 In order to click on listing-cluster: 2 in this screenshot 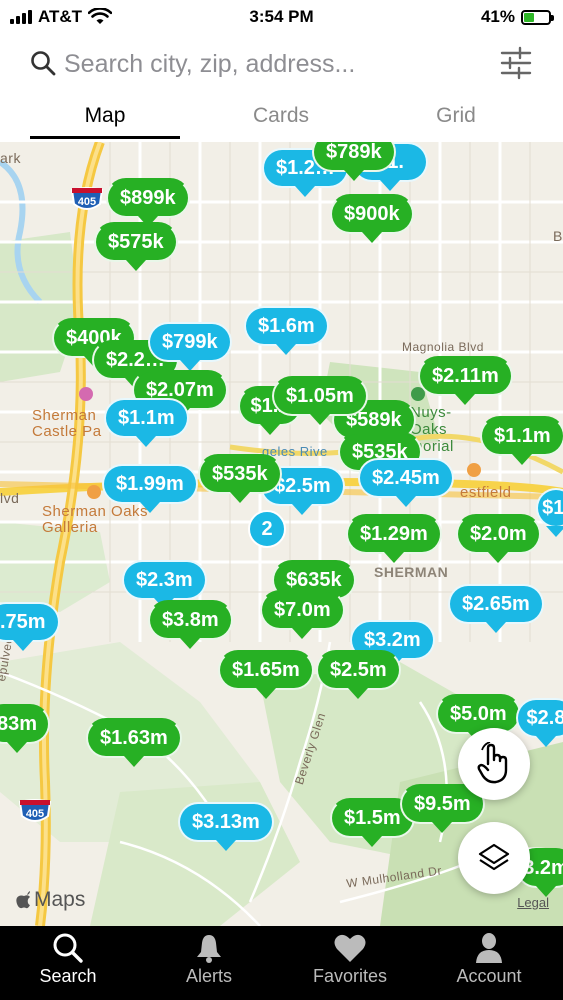, I will do `click(267, 529)`.